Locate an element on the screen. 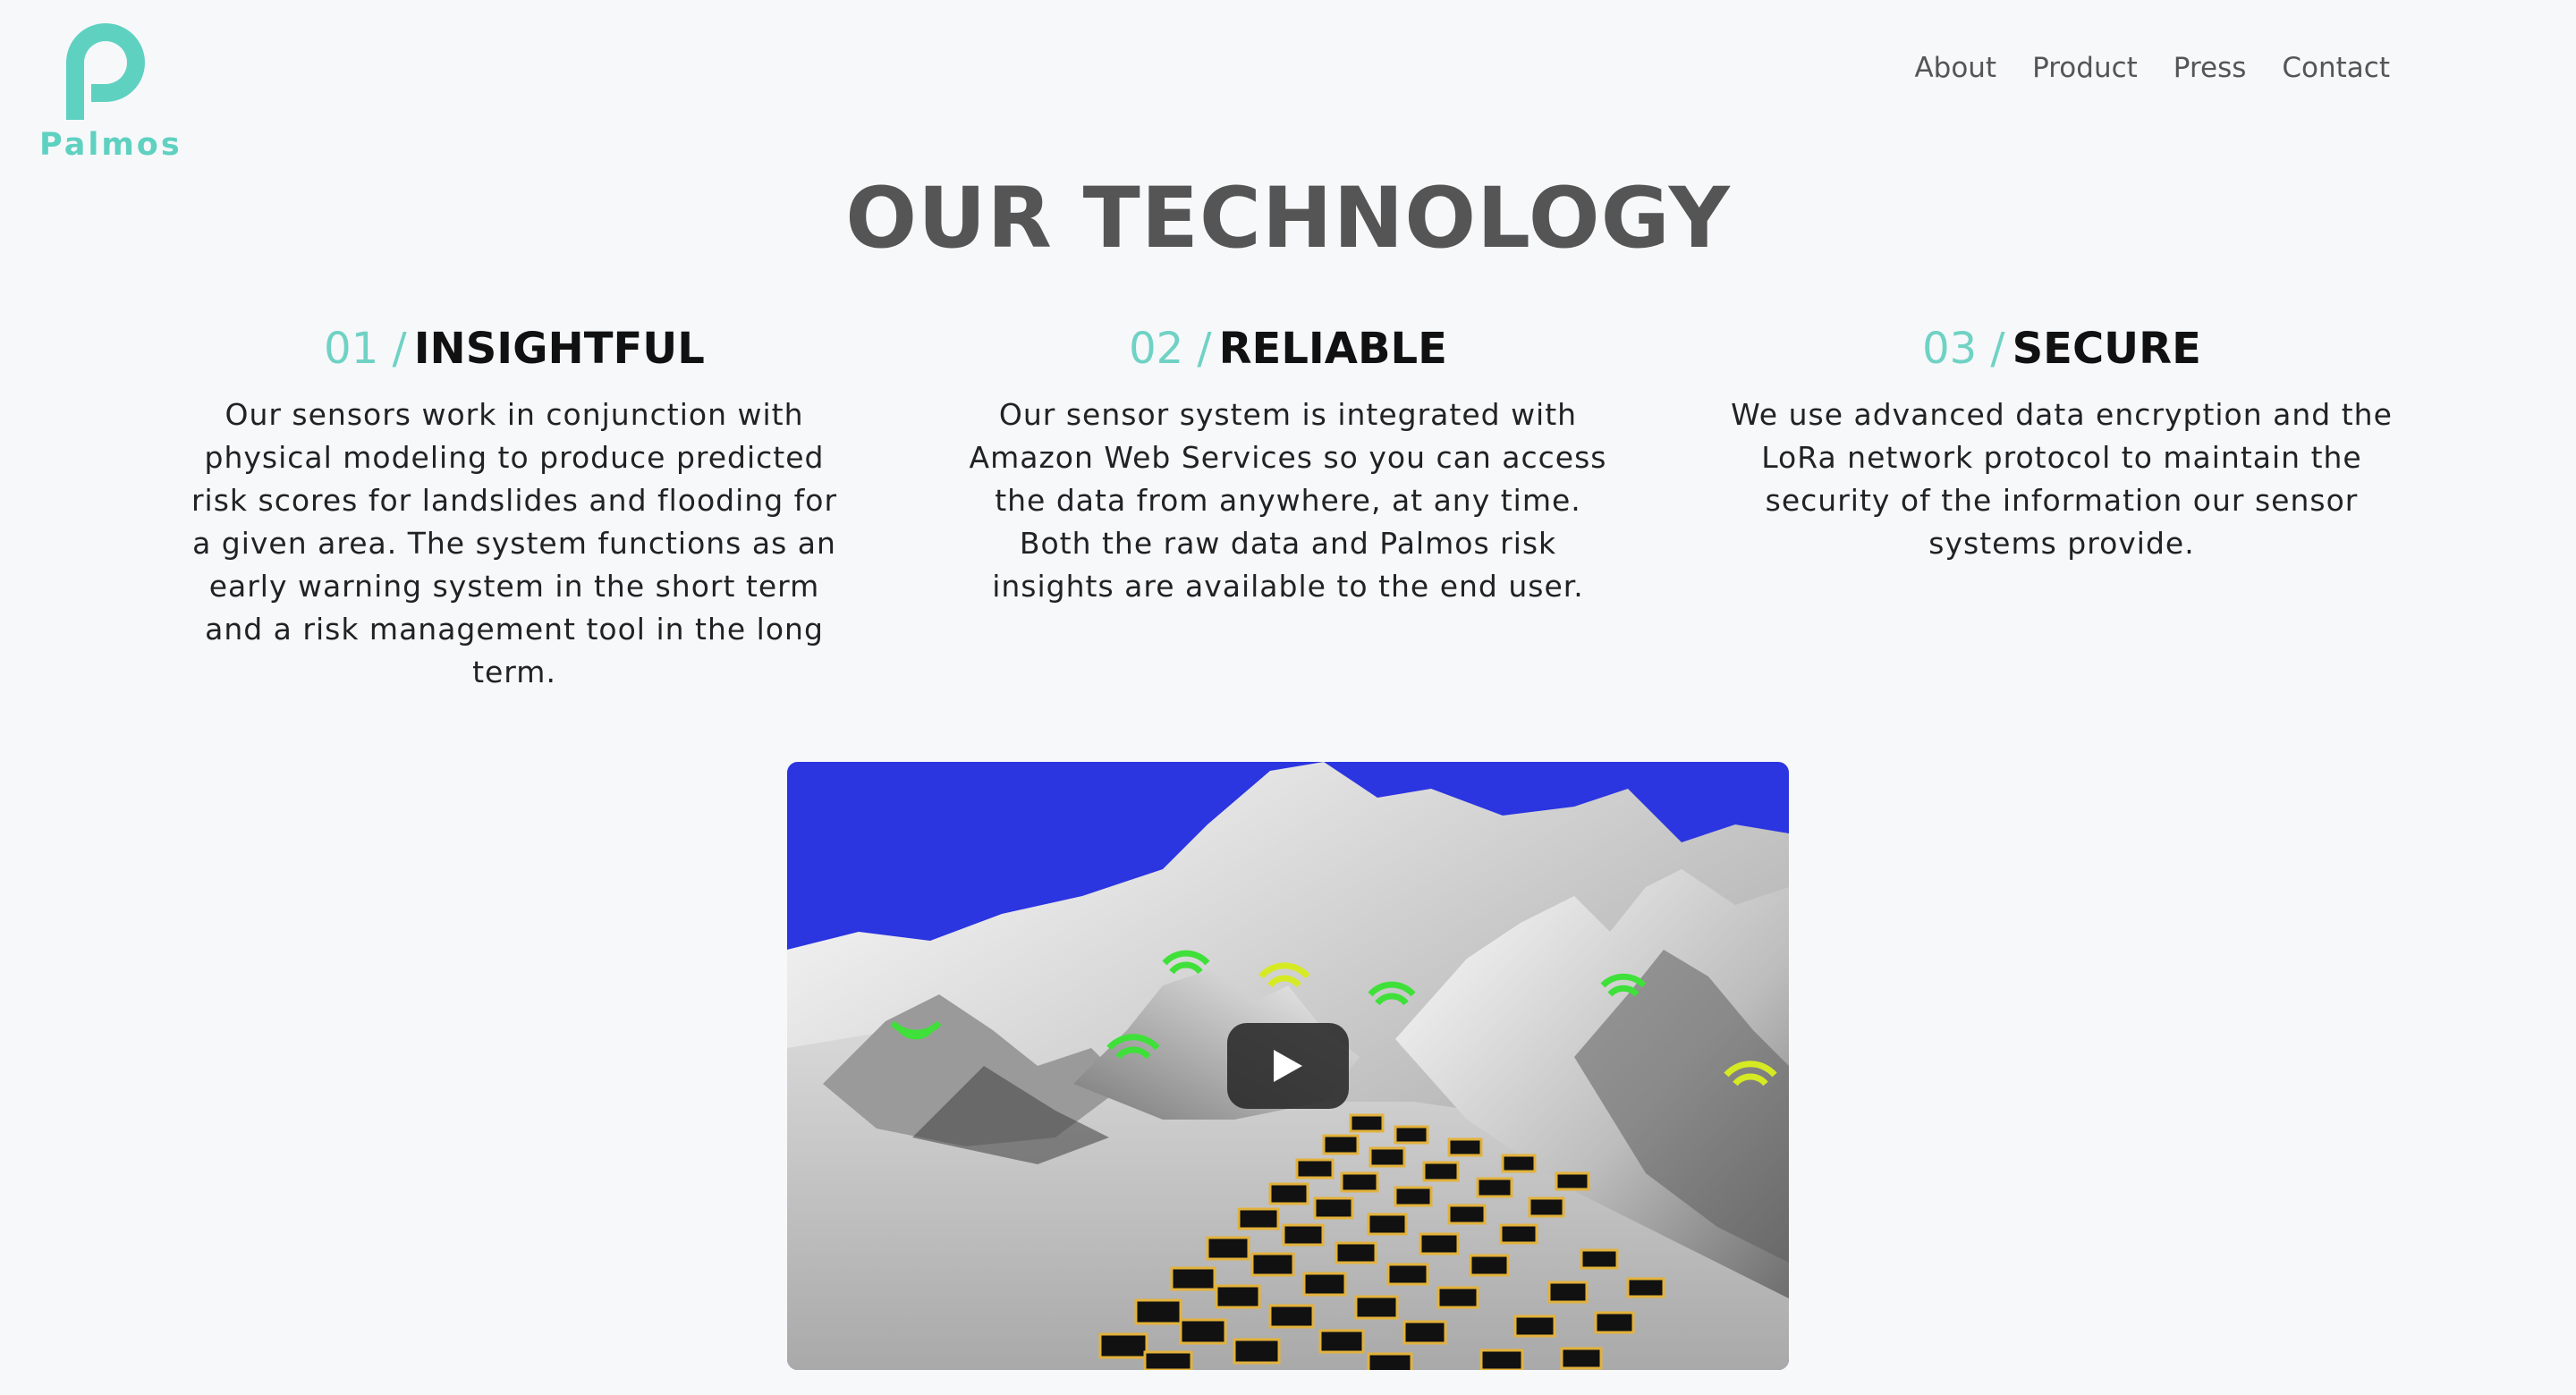 The height and width of the screenshot is (1395, 2576). feature-number: 03 / is located at coordinates (1963, 349).